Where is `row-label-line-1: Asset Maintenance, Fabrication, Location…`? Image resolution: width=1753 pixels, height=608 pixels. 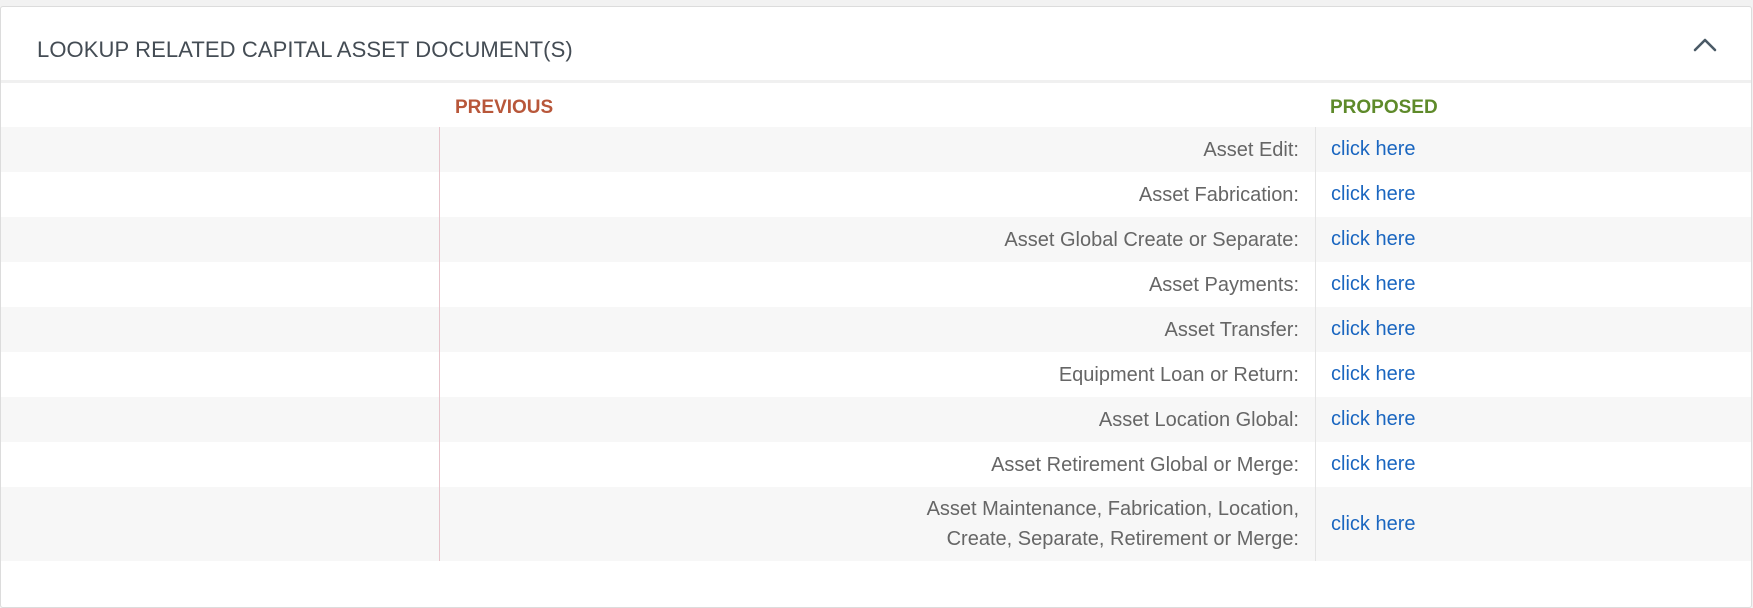
row-label-line-1: Asset Maintenance, Fabrication, Location… is located at coordinates (1112, 509).